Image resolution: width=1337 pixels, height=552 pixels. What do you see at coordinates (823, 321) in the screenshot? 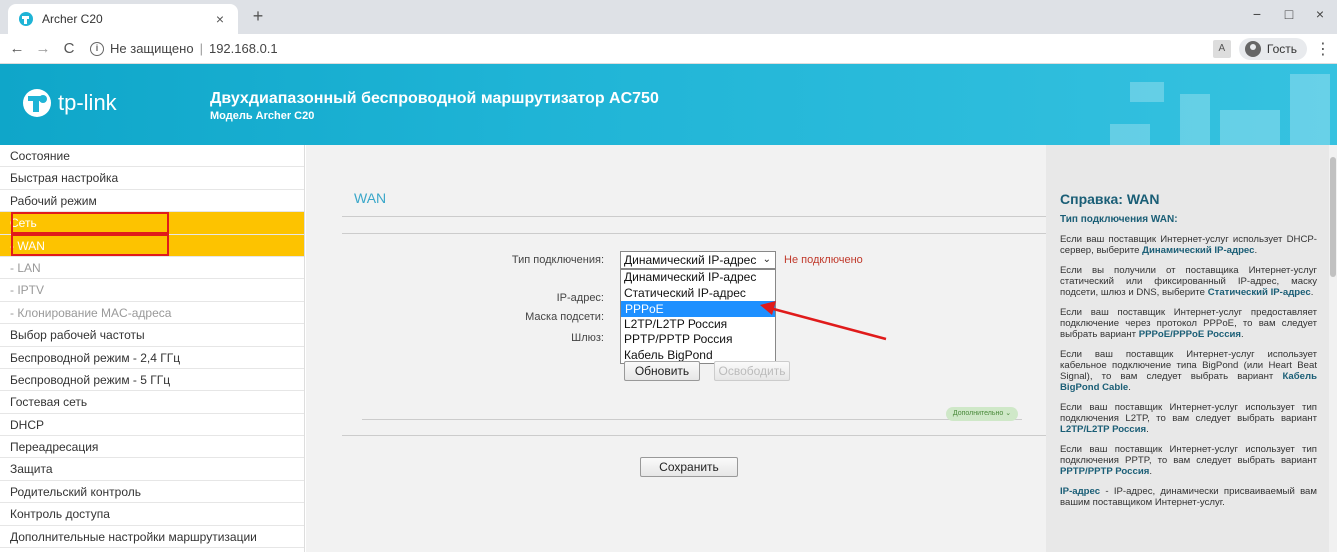
I see `red-arrow-annotation` at bounding box center [823, 321].